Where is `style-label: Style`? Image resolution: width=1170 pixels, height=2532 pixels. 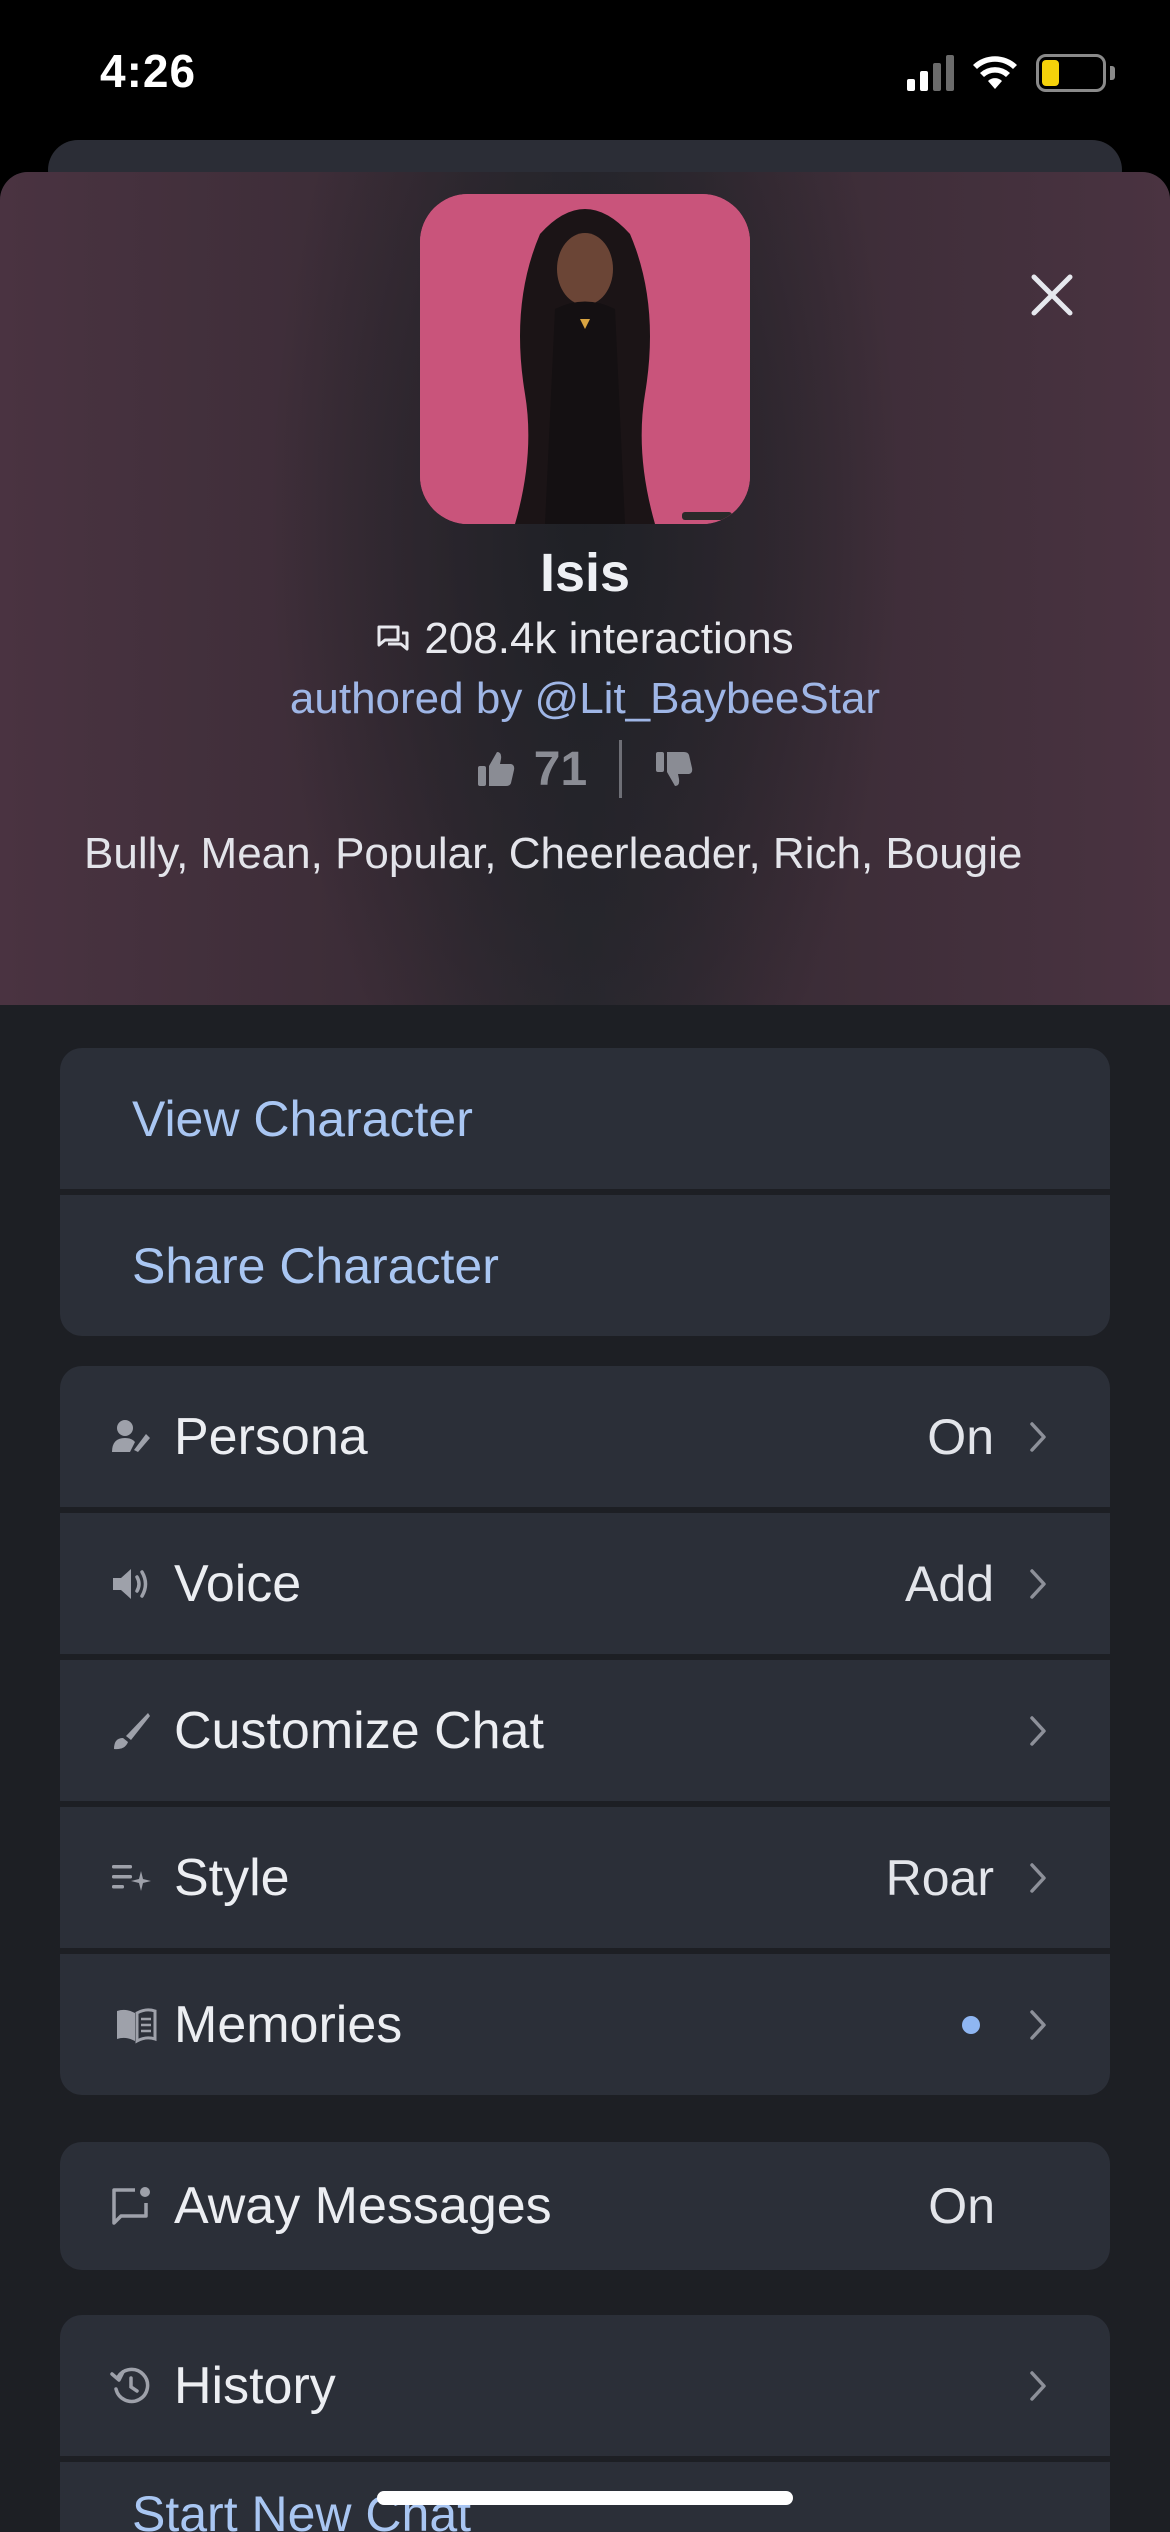 style-label: Style is located at coordinates (232, 1877).